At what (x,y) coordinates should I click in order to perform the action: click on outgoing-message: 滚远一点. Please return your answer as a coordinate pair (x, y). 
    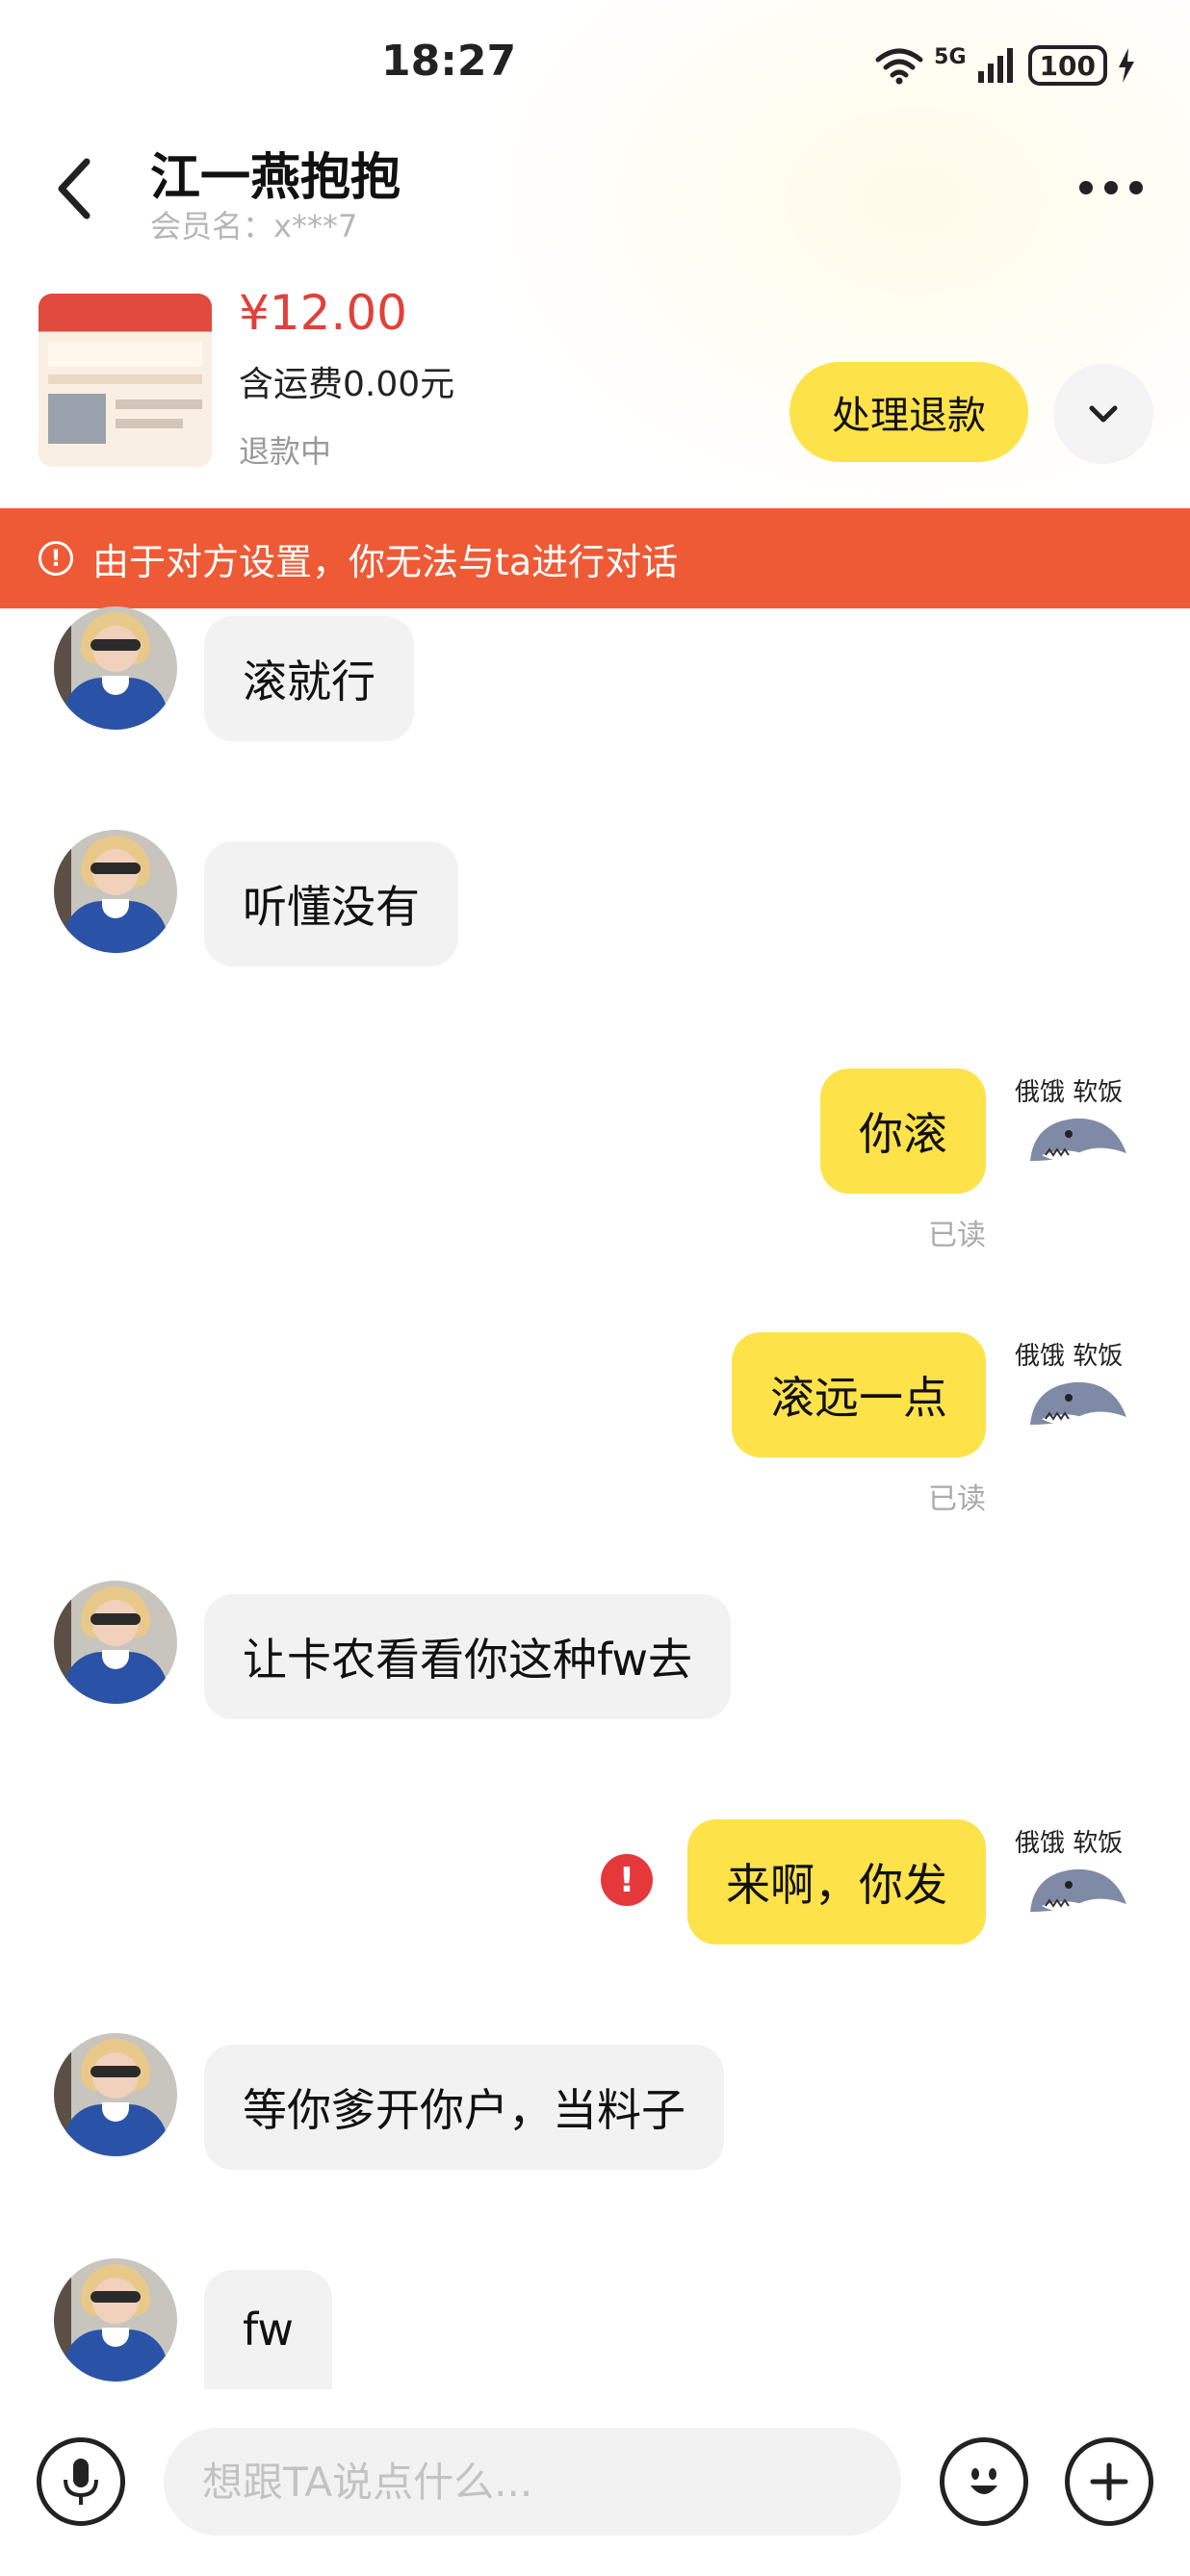
    Looking at the image, I should click on (859, 1394).